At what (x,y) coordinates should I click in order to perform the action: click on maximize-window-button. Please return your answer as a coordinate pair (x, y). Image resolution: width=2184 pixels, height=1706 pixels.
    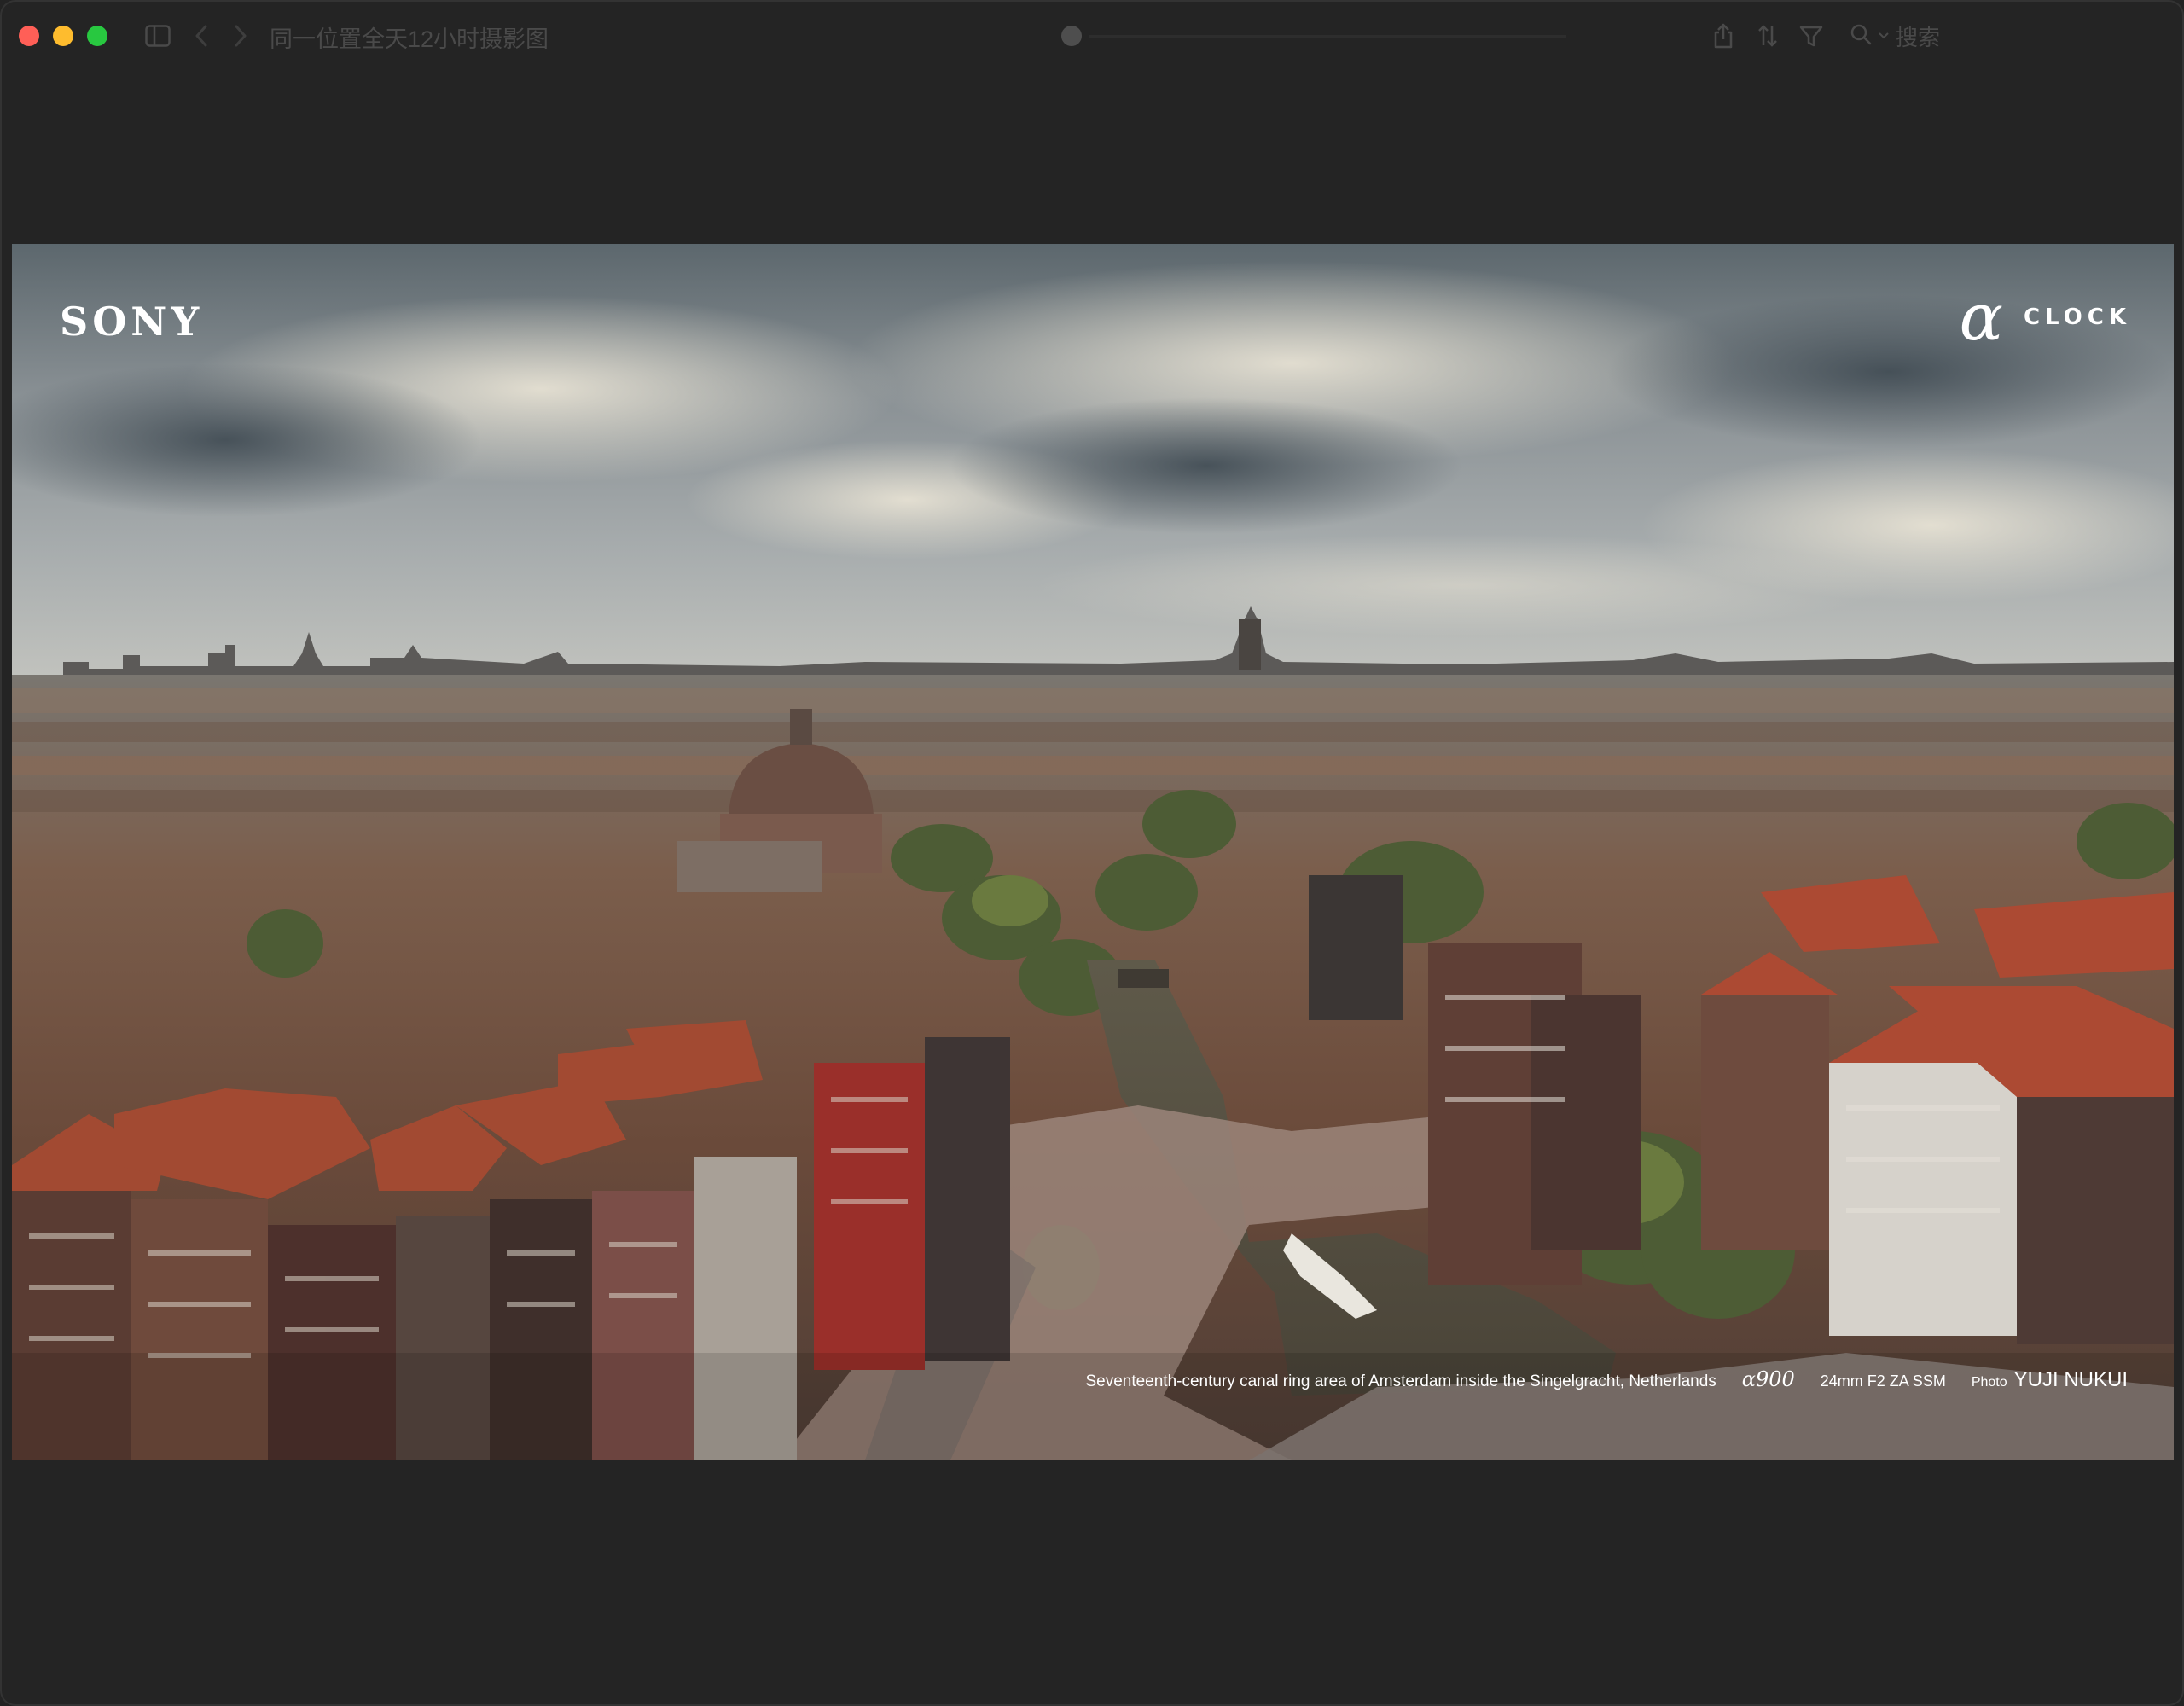
    Looking at the image, I should click on (97, 36).